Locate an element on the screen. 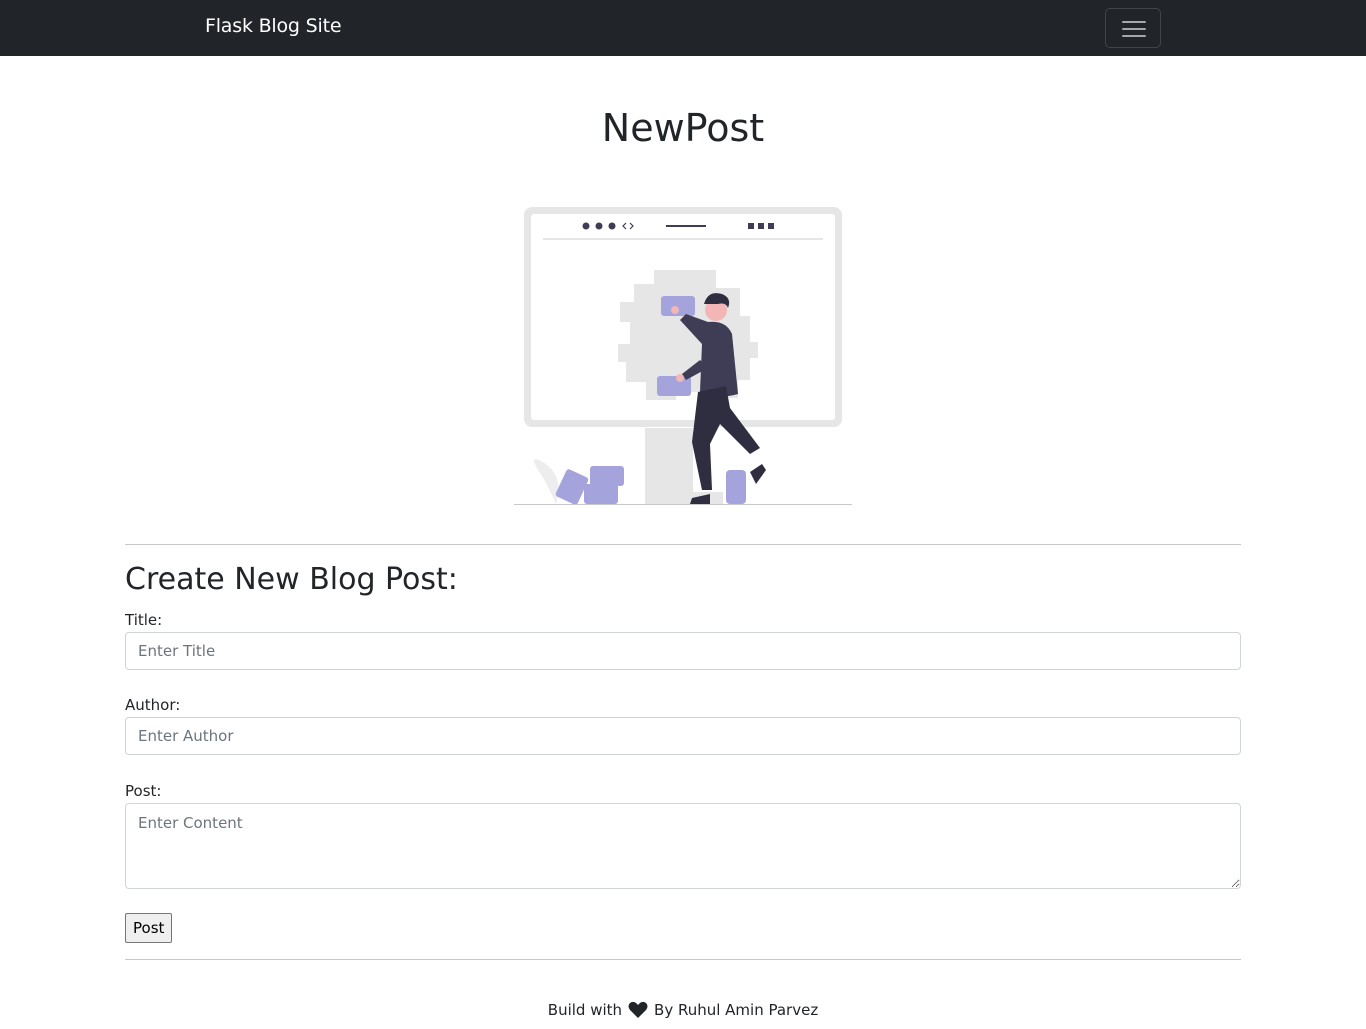 The image size is (1366, 1029). top-divider is located at coordinates (683, 544).